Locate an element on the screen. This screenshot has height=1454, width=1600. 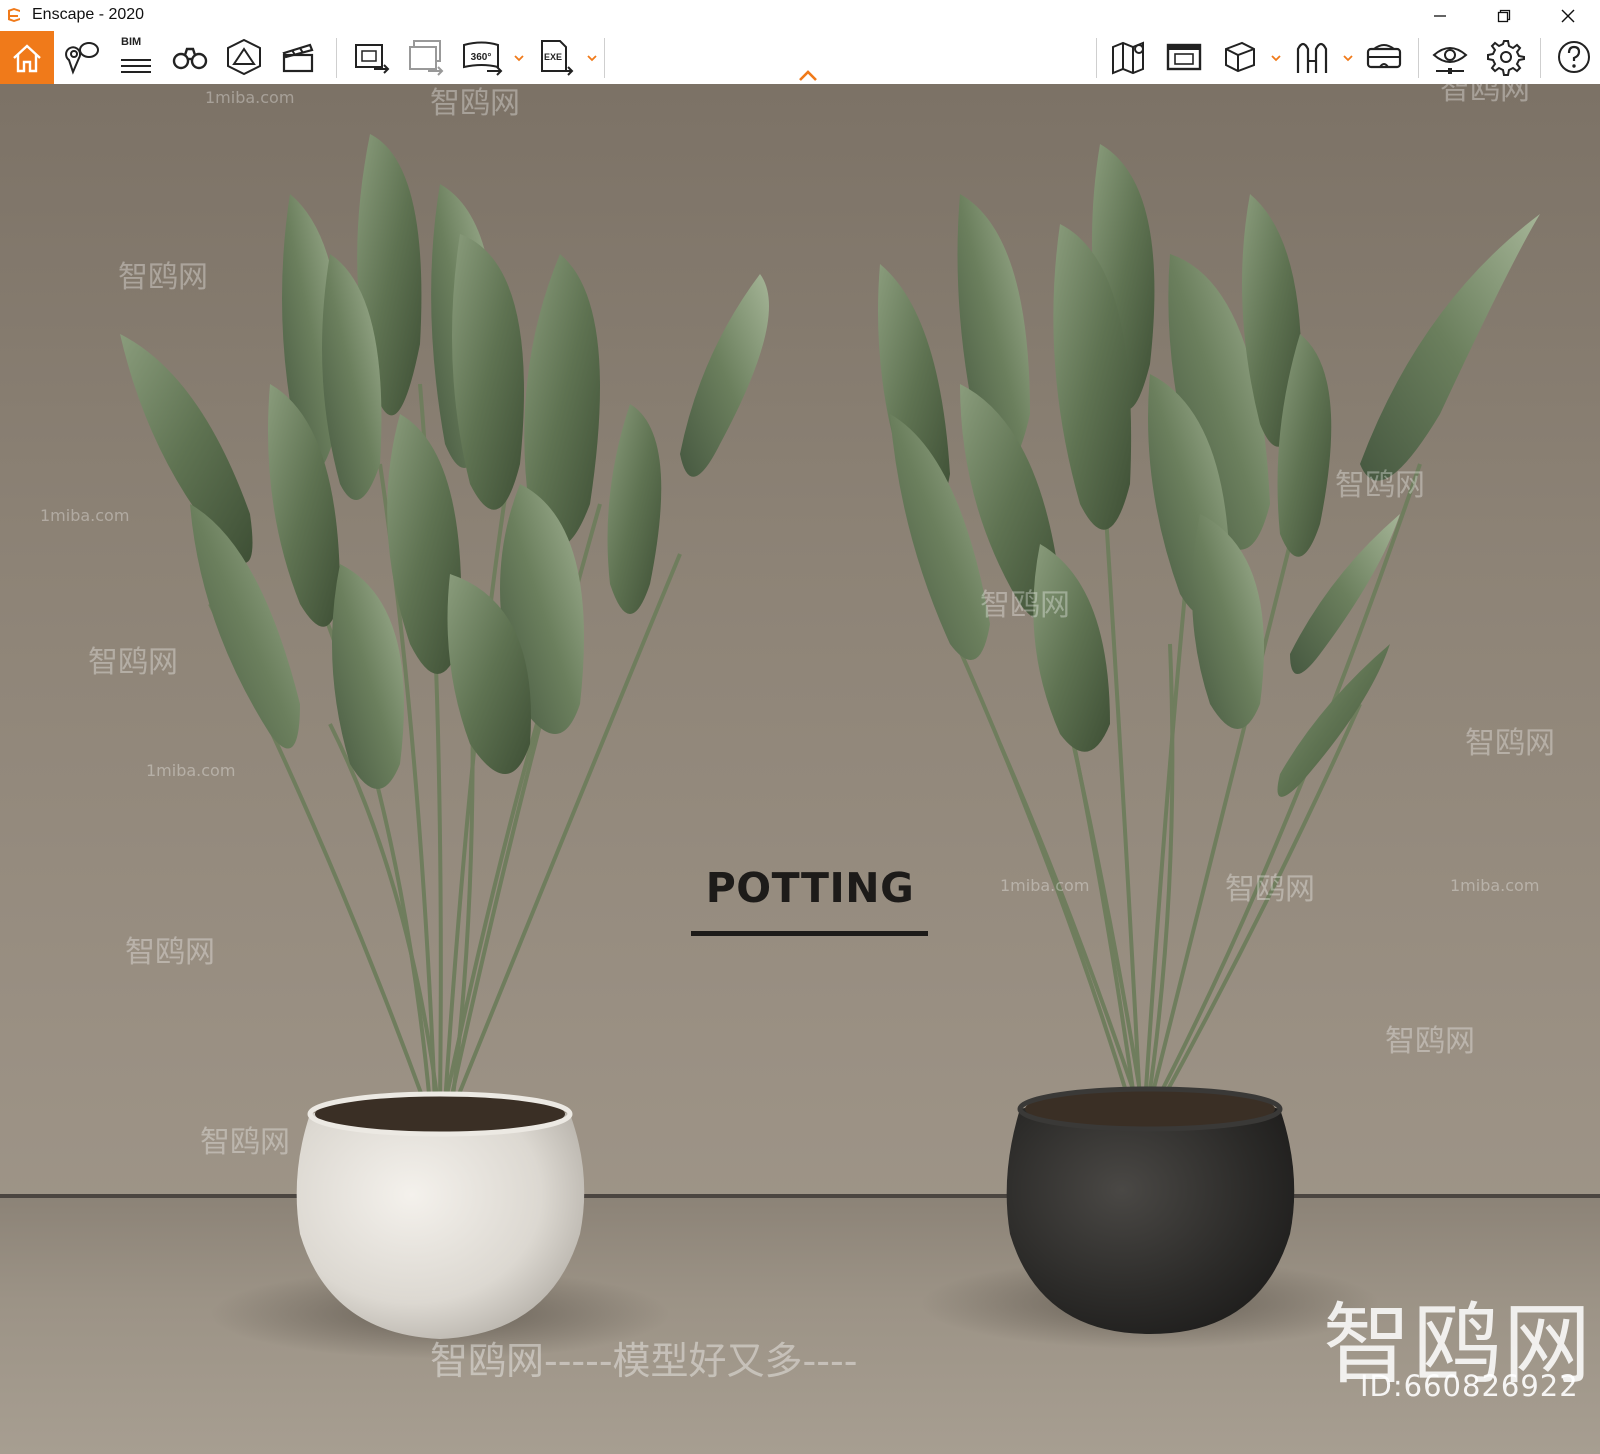
title-bar: Enscape - 2020 is located at coordinates (800, 15).